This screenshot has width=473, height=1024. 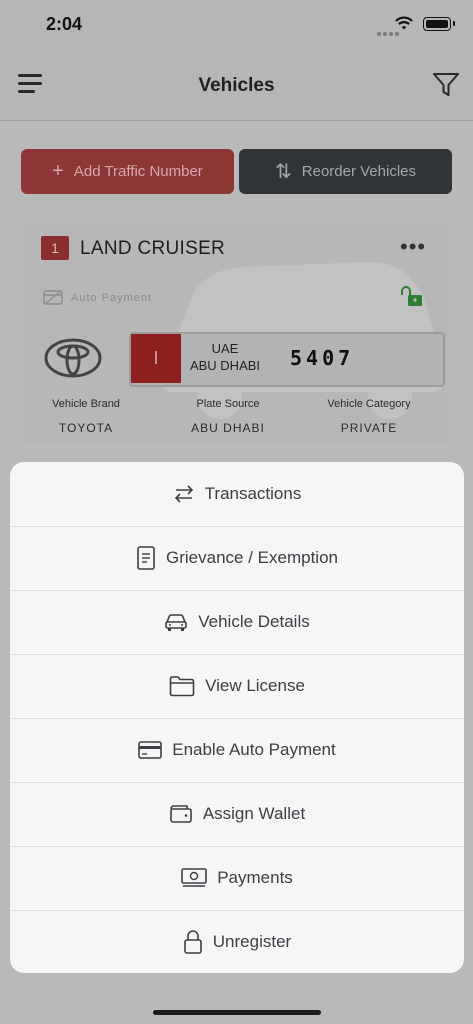 I want to click on battery-icon, so click(x=437, y=24).